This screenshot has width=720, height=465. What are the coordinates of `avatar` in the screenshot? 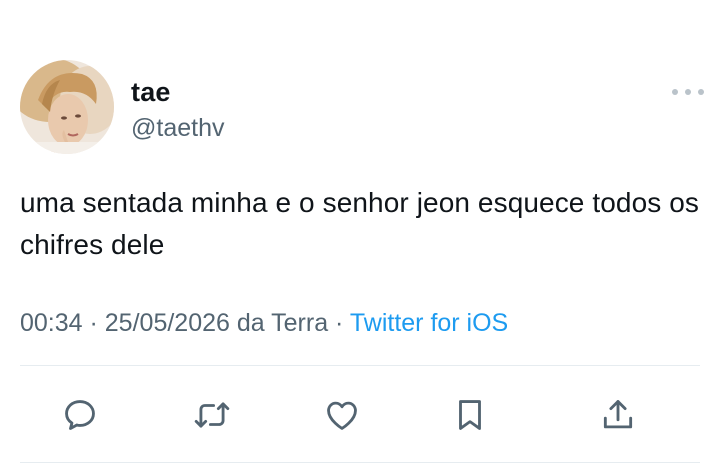 It's located at (67, 107).